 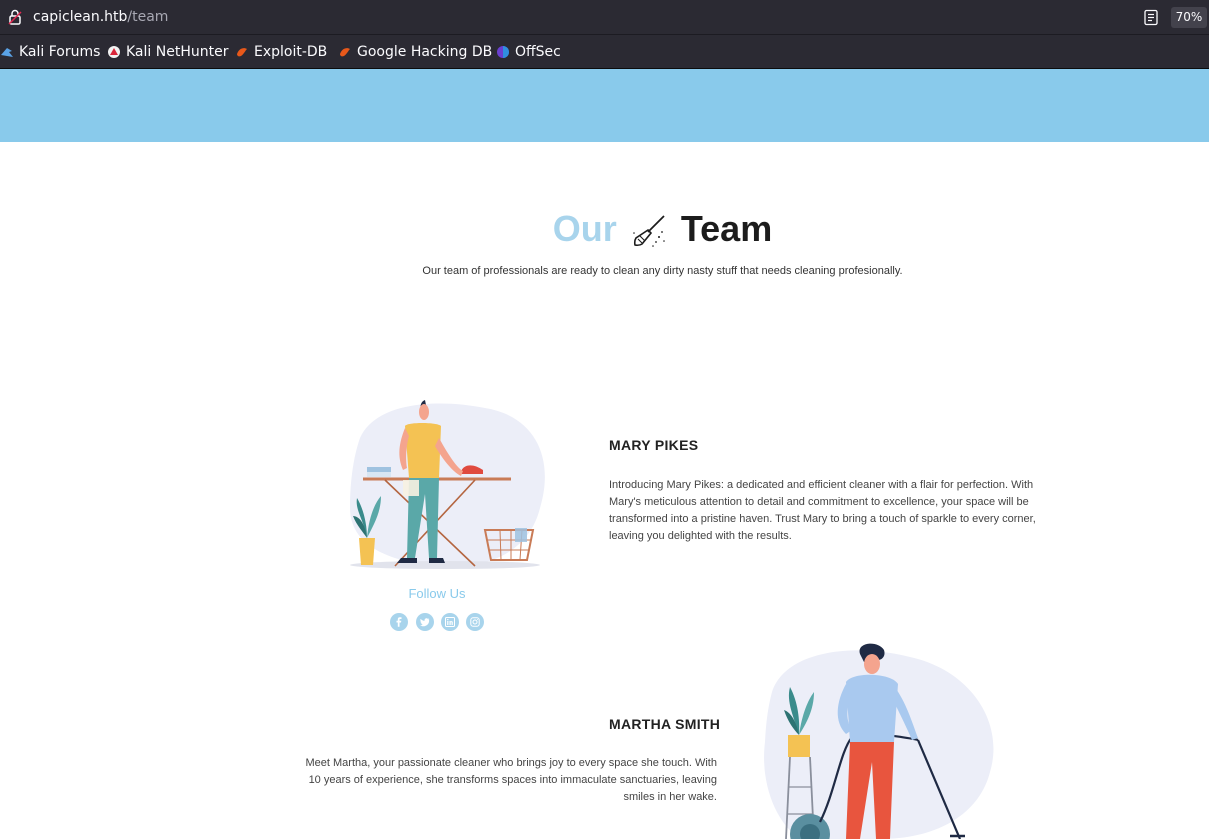 I want to click on bookmark-google-hacking-db: Google Hacking DB, so click(x=415, y=52).